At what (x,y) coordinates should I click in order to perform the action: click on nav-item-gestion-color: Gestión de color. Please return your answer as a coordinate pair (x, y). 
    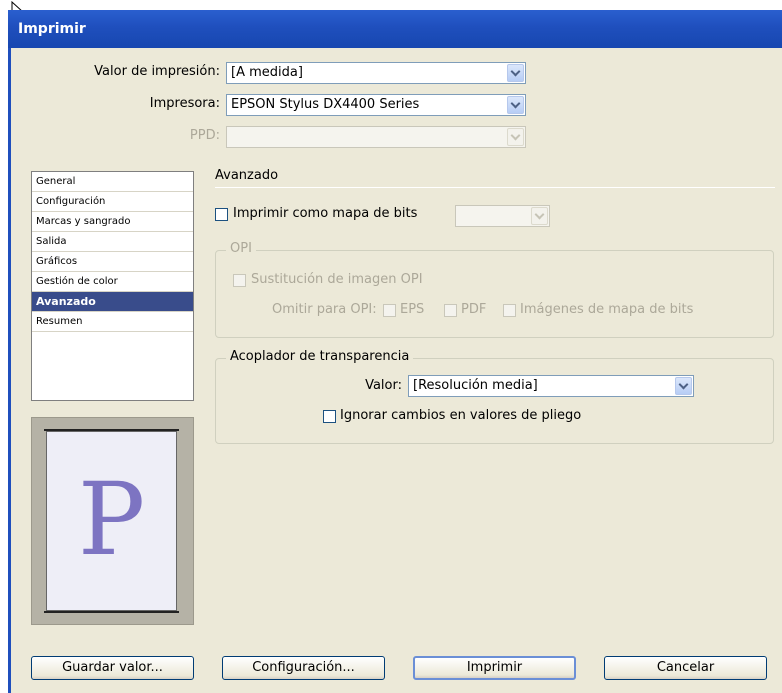
    Looking at the image, I should click on (112, 282).